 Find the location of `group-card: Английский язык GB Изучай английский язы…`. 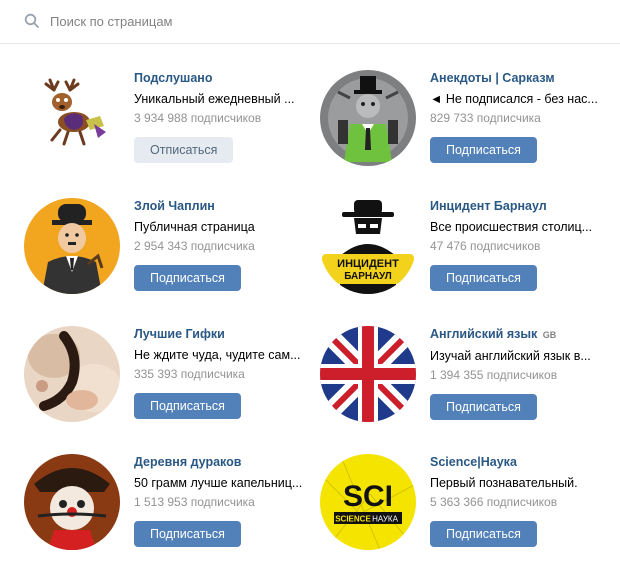

group-card: Английский язык GB Изучай английский язы… is located at coordinates (470, 381).